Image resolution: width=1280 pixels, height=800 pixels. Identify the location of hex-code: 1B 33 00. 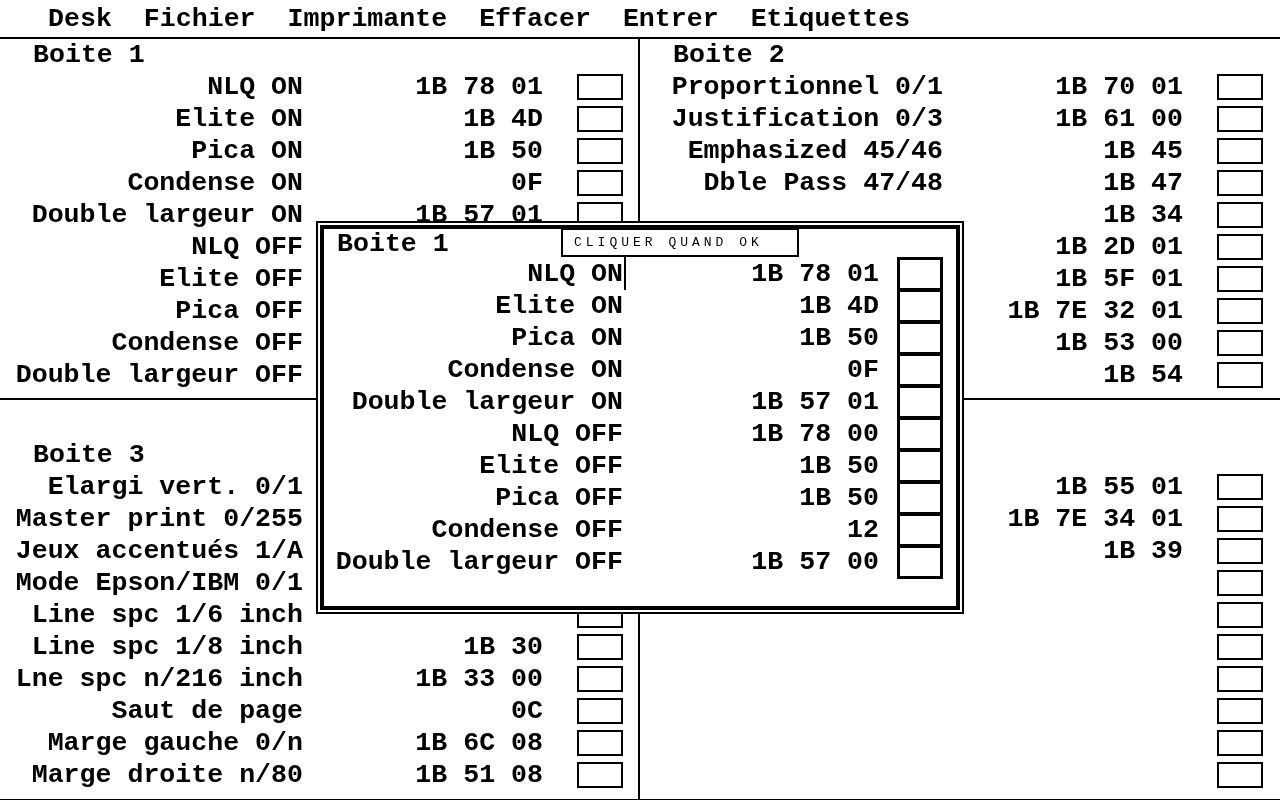
(479, 679).